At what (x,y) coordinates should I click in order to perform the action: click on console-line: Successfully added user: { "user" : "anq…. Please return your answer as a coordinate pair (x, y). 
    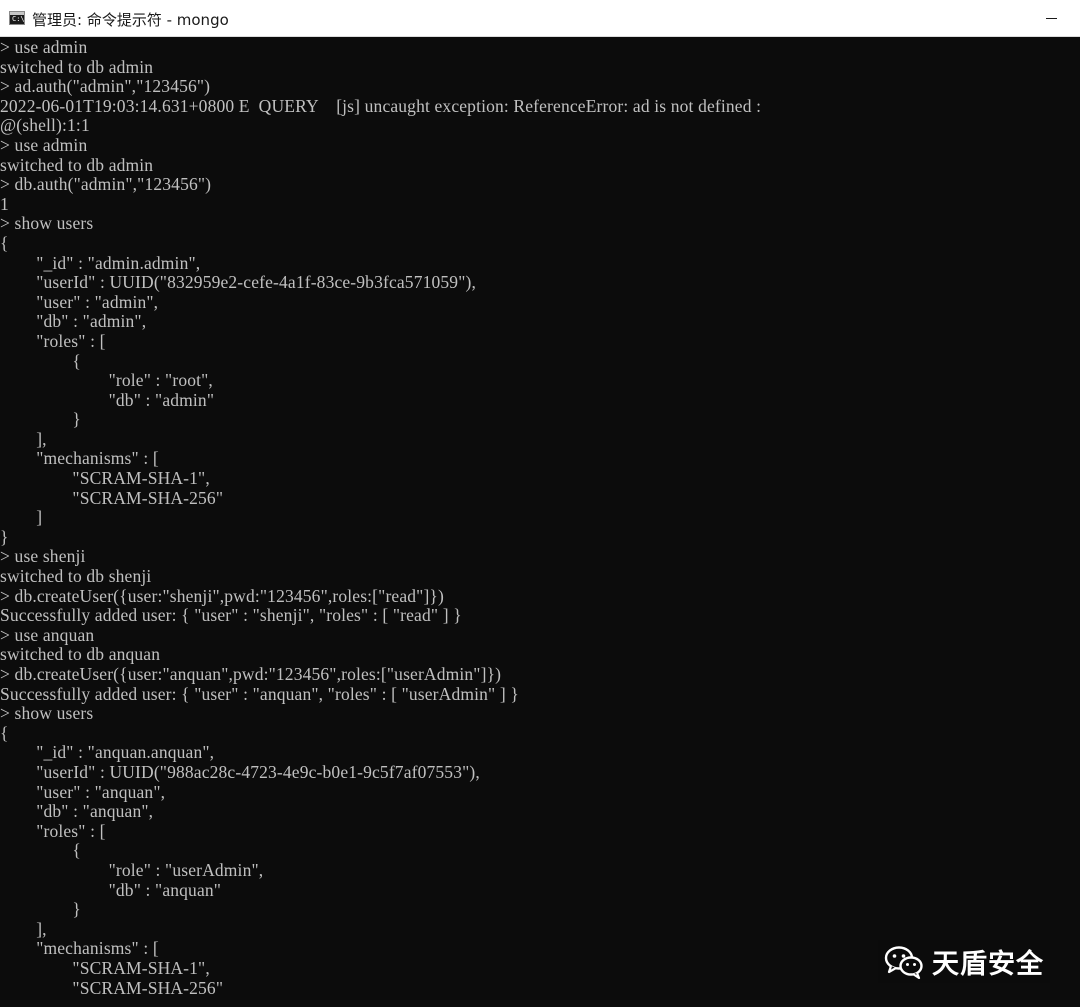
    Looking at the image, I should click on (259, 693).